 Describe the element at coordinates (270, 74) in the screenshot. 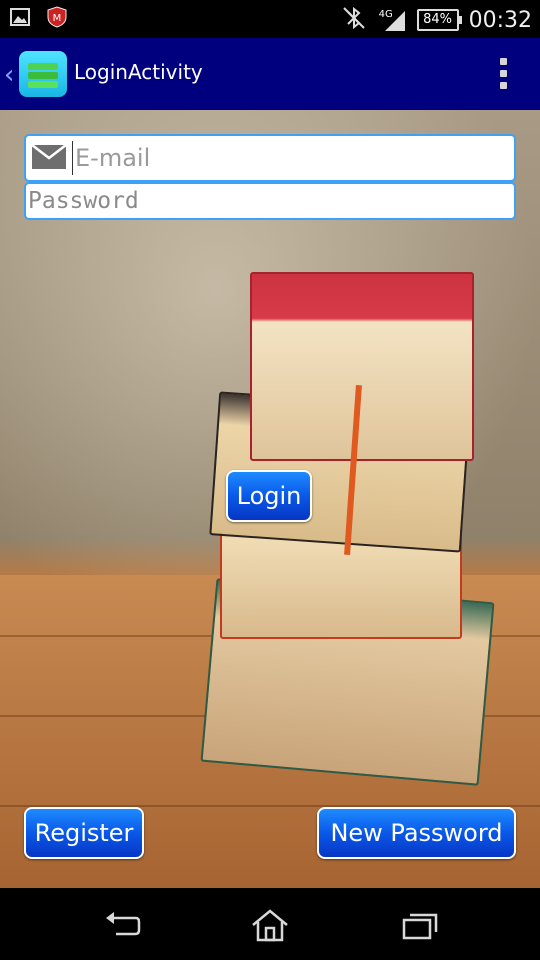

I see `action-bar: ‹ LoginActivity` at that location.